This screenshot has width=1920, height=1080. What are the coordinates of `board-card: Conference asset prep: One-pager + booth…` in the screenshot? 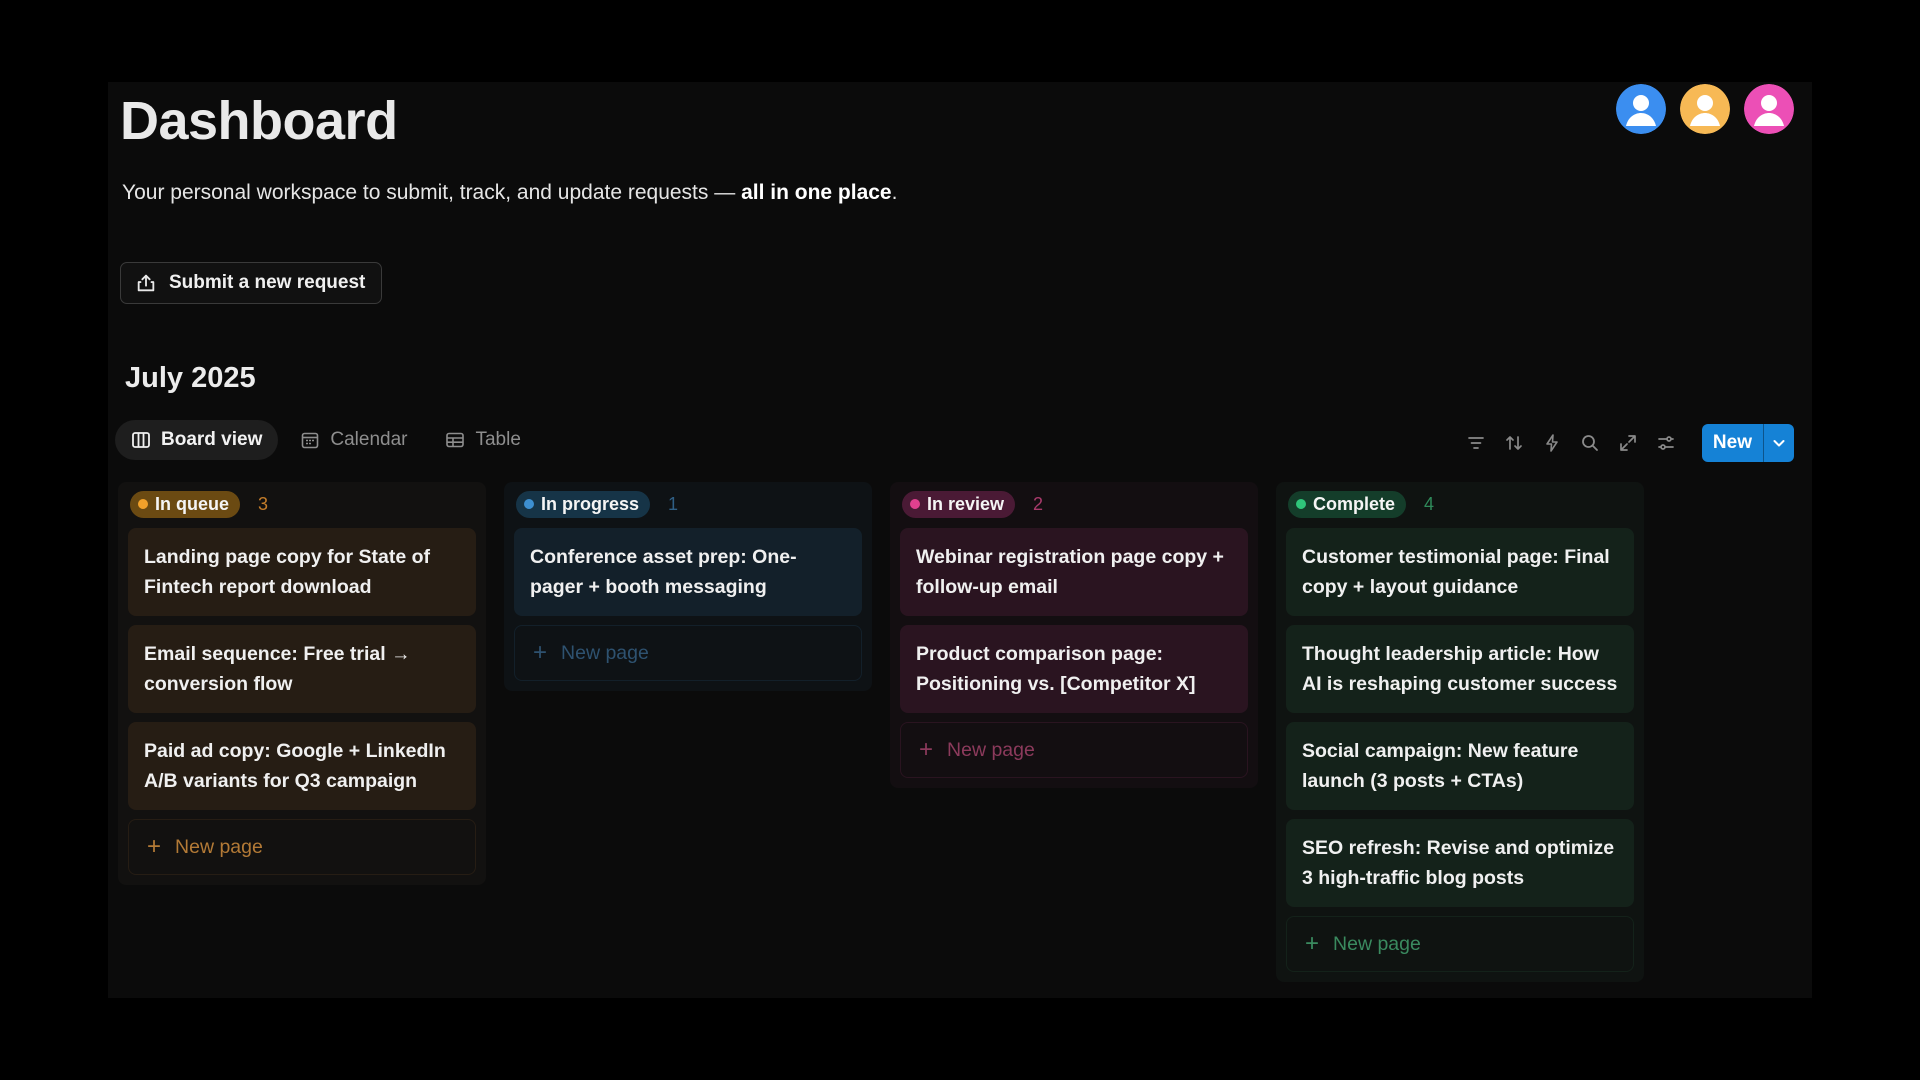 It's located at (688, 572).